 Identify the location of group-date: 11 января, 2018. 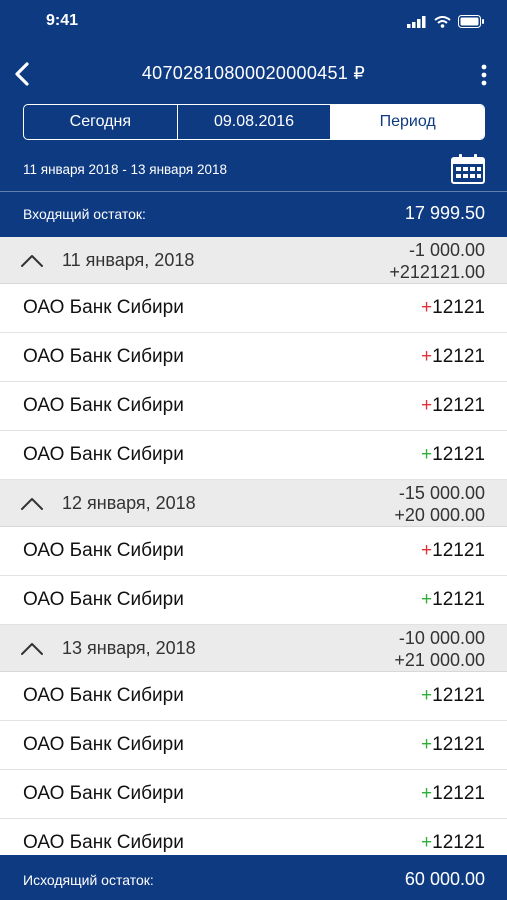
(128, 260).